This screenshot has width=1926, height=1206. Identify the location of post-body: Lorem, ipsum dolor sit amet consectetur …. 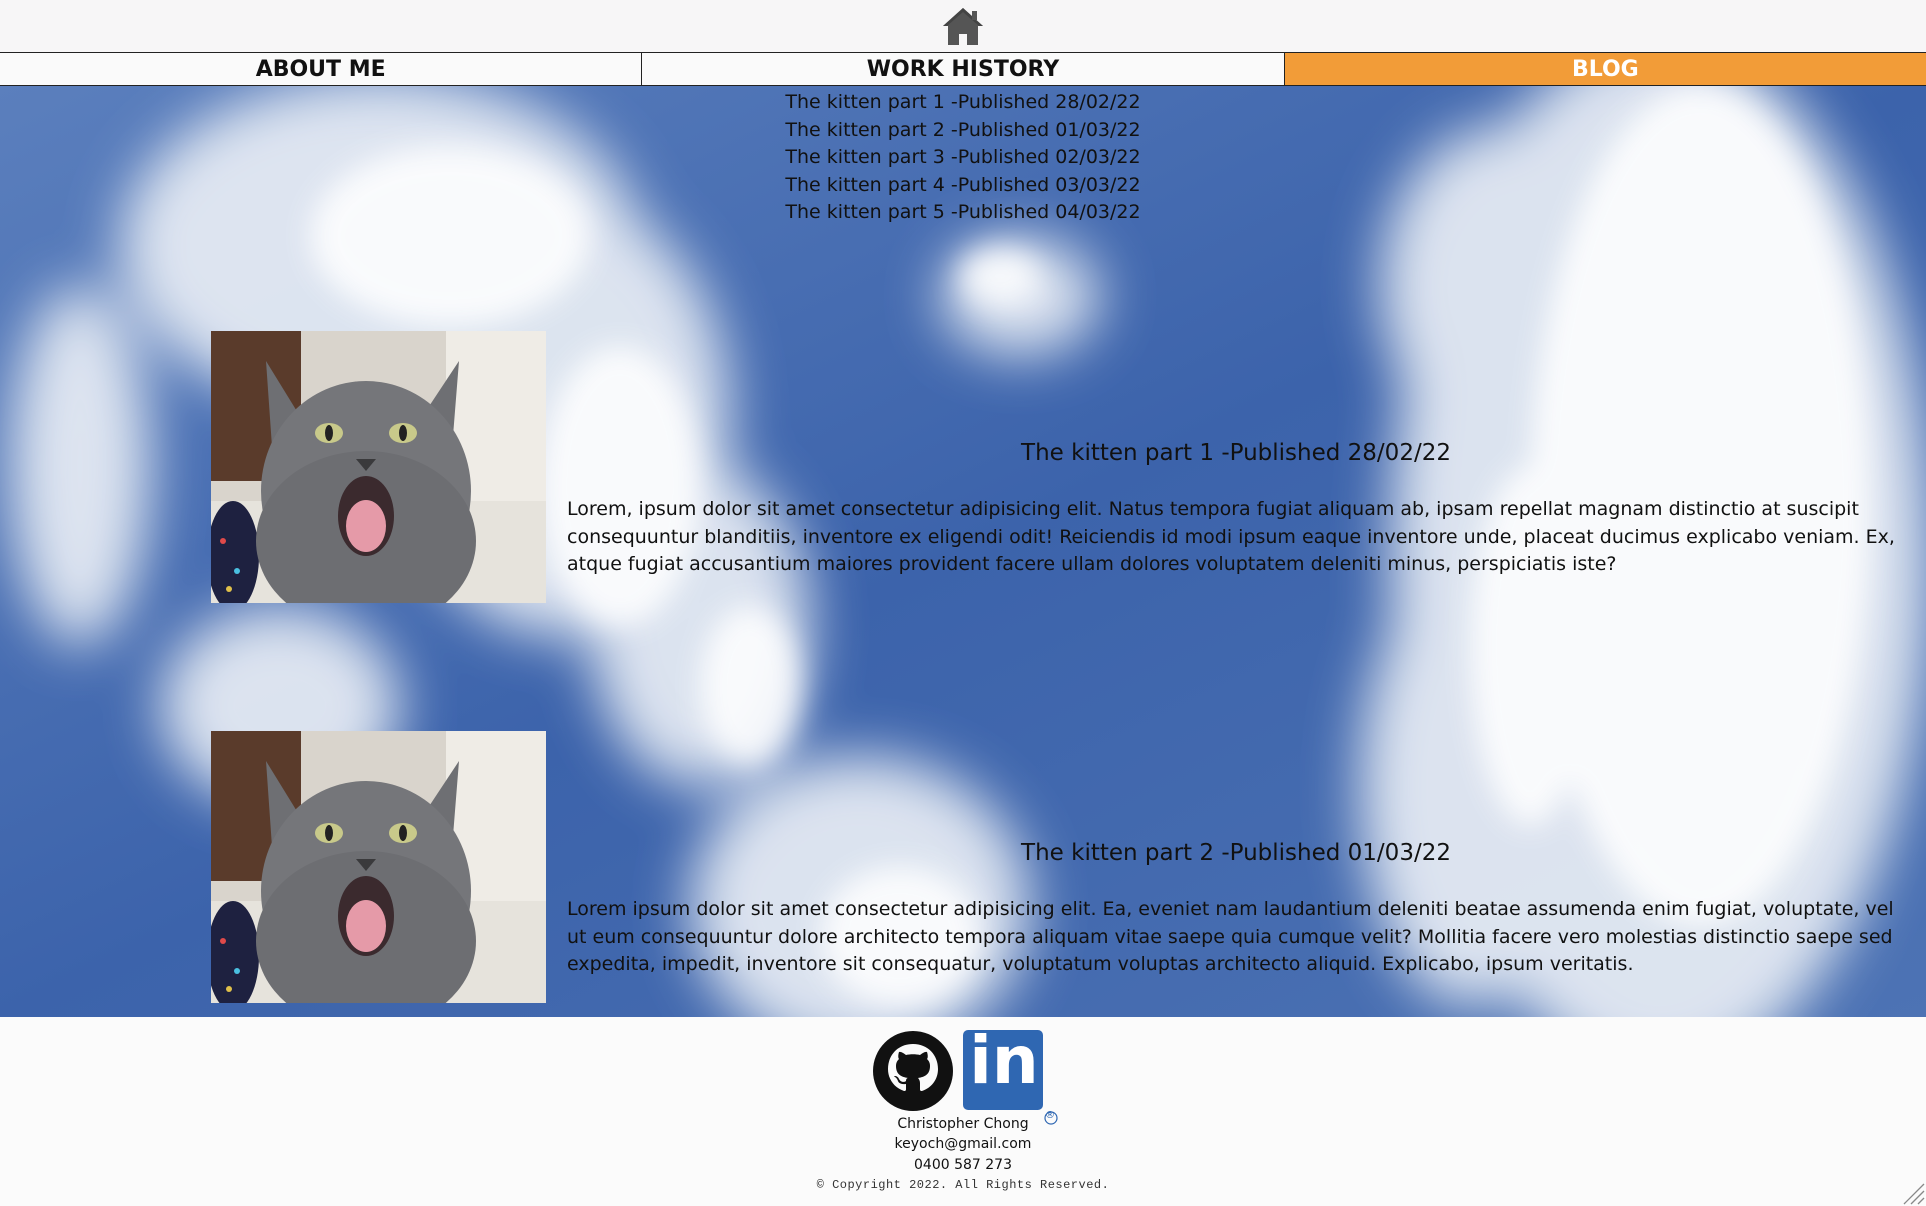
(1231, 536).